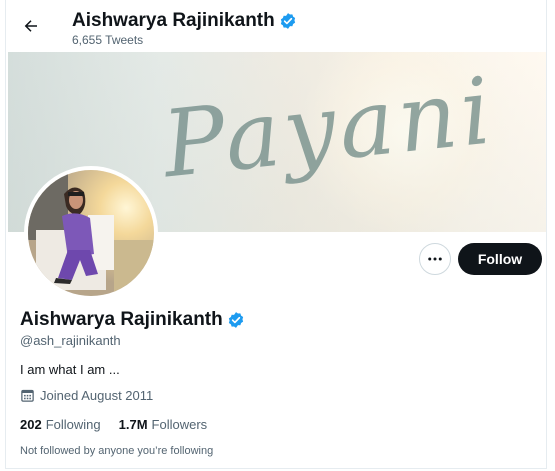 The width and height of the screenshot is (555, 471). I want to click on followers-label: Followers, so click(179, 424).